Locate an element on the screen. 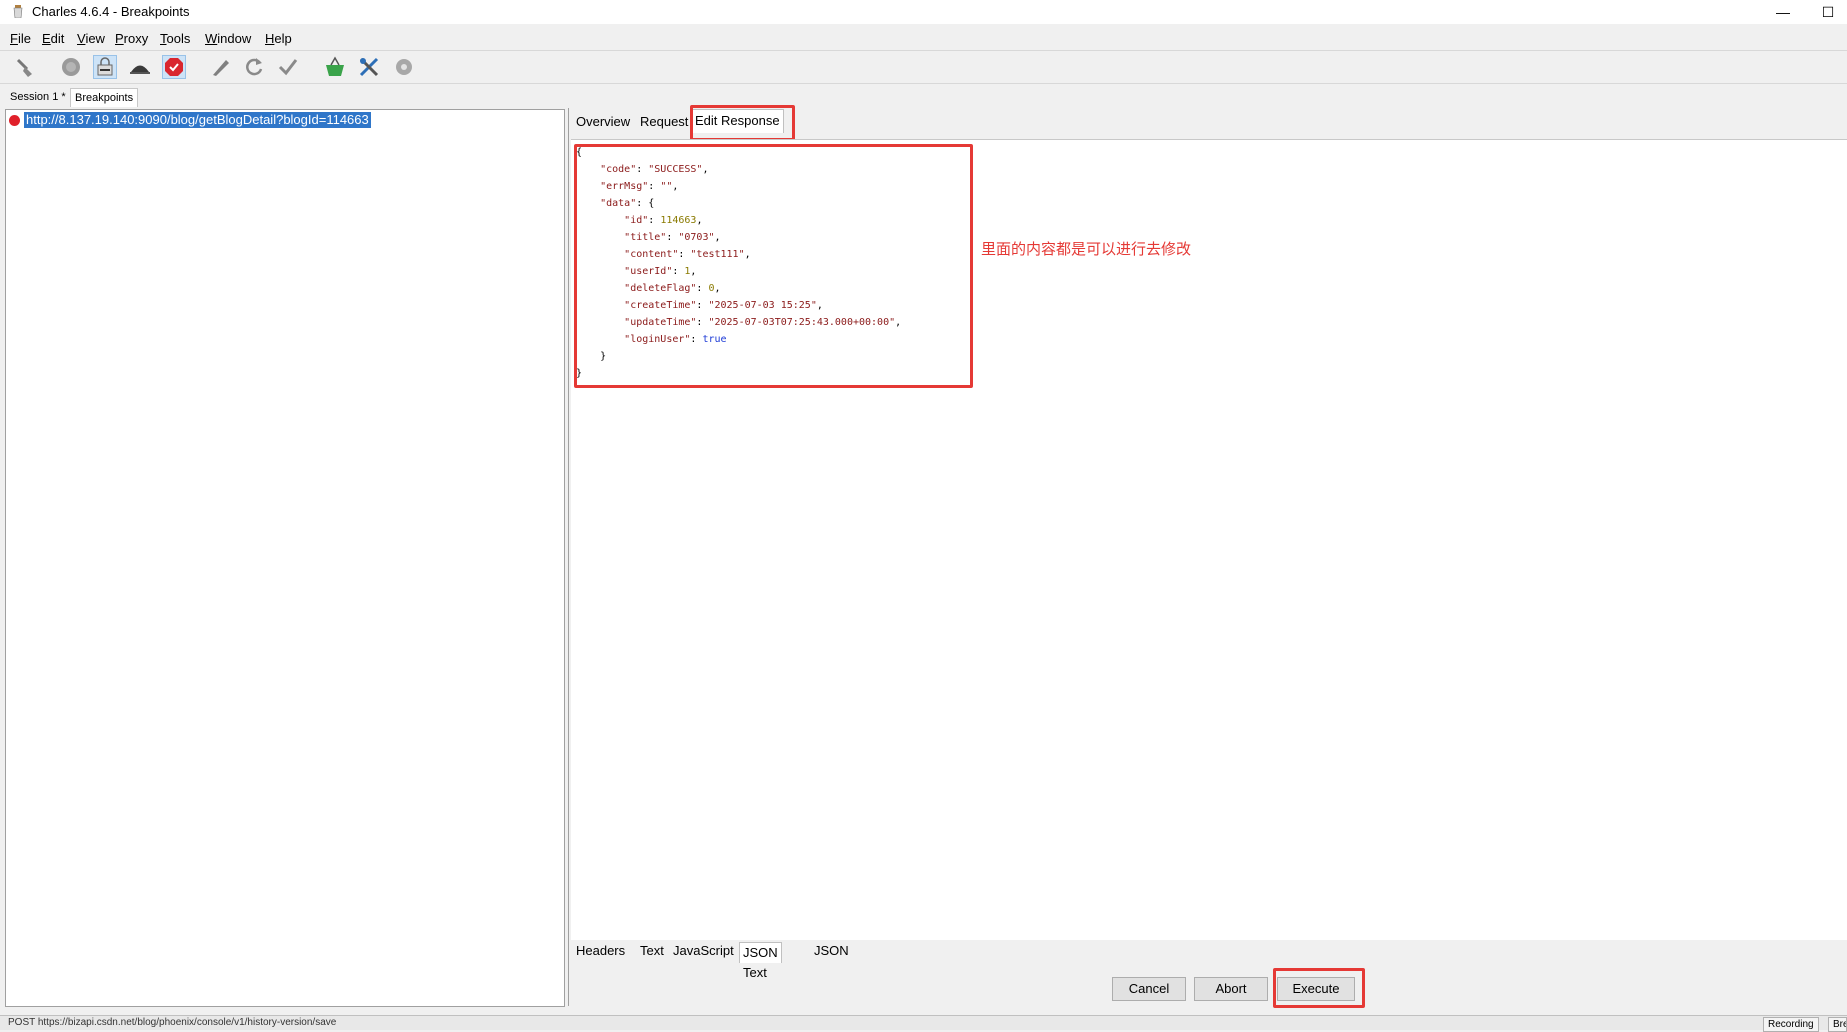  annotation-text: 里面的内容都是可以进行去修改 is located at coordinates (1086, 249).